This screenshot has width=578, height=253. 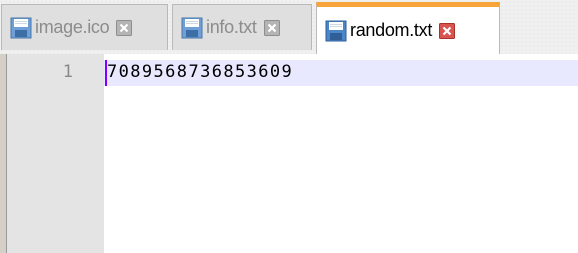 What do you see at coordinates (200, 72) in the screenshot?
I see `line-text: 7089568736853609` at bounding box center [200, 72].